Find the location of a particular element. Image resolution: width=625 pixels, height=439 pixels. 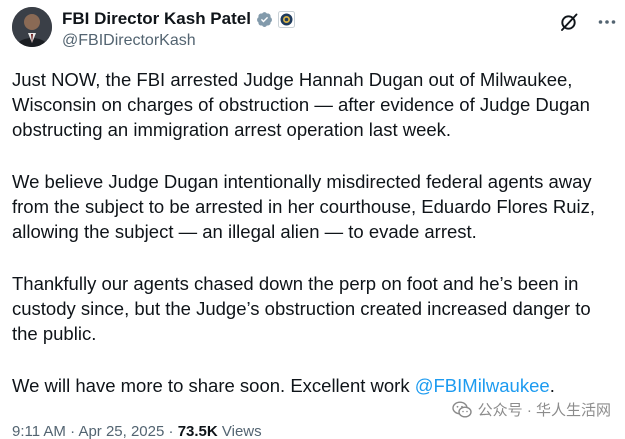

wechat-icon is located at coordinates (461, 409).